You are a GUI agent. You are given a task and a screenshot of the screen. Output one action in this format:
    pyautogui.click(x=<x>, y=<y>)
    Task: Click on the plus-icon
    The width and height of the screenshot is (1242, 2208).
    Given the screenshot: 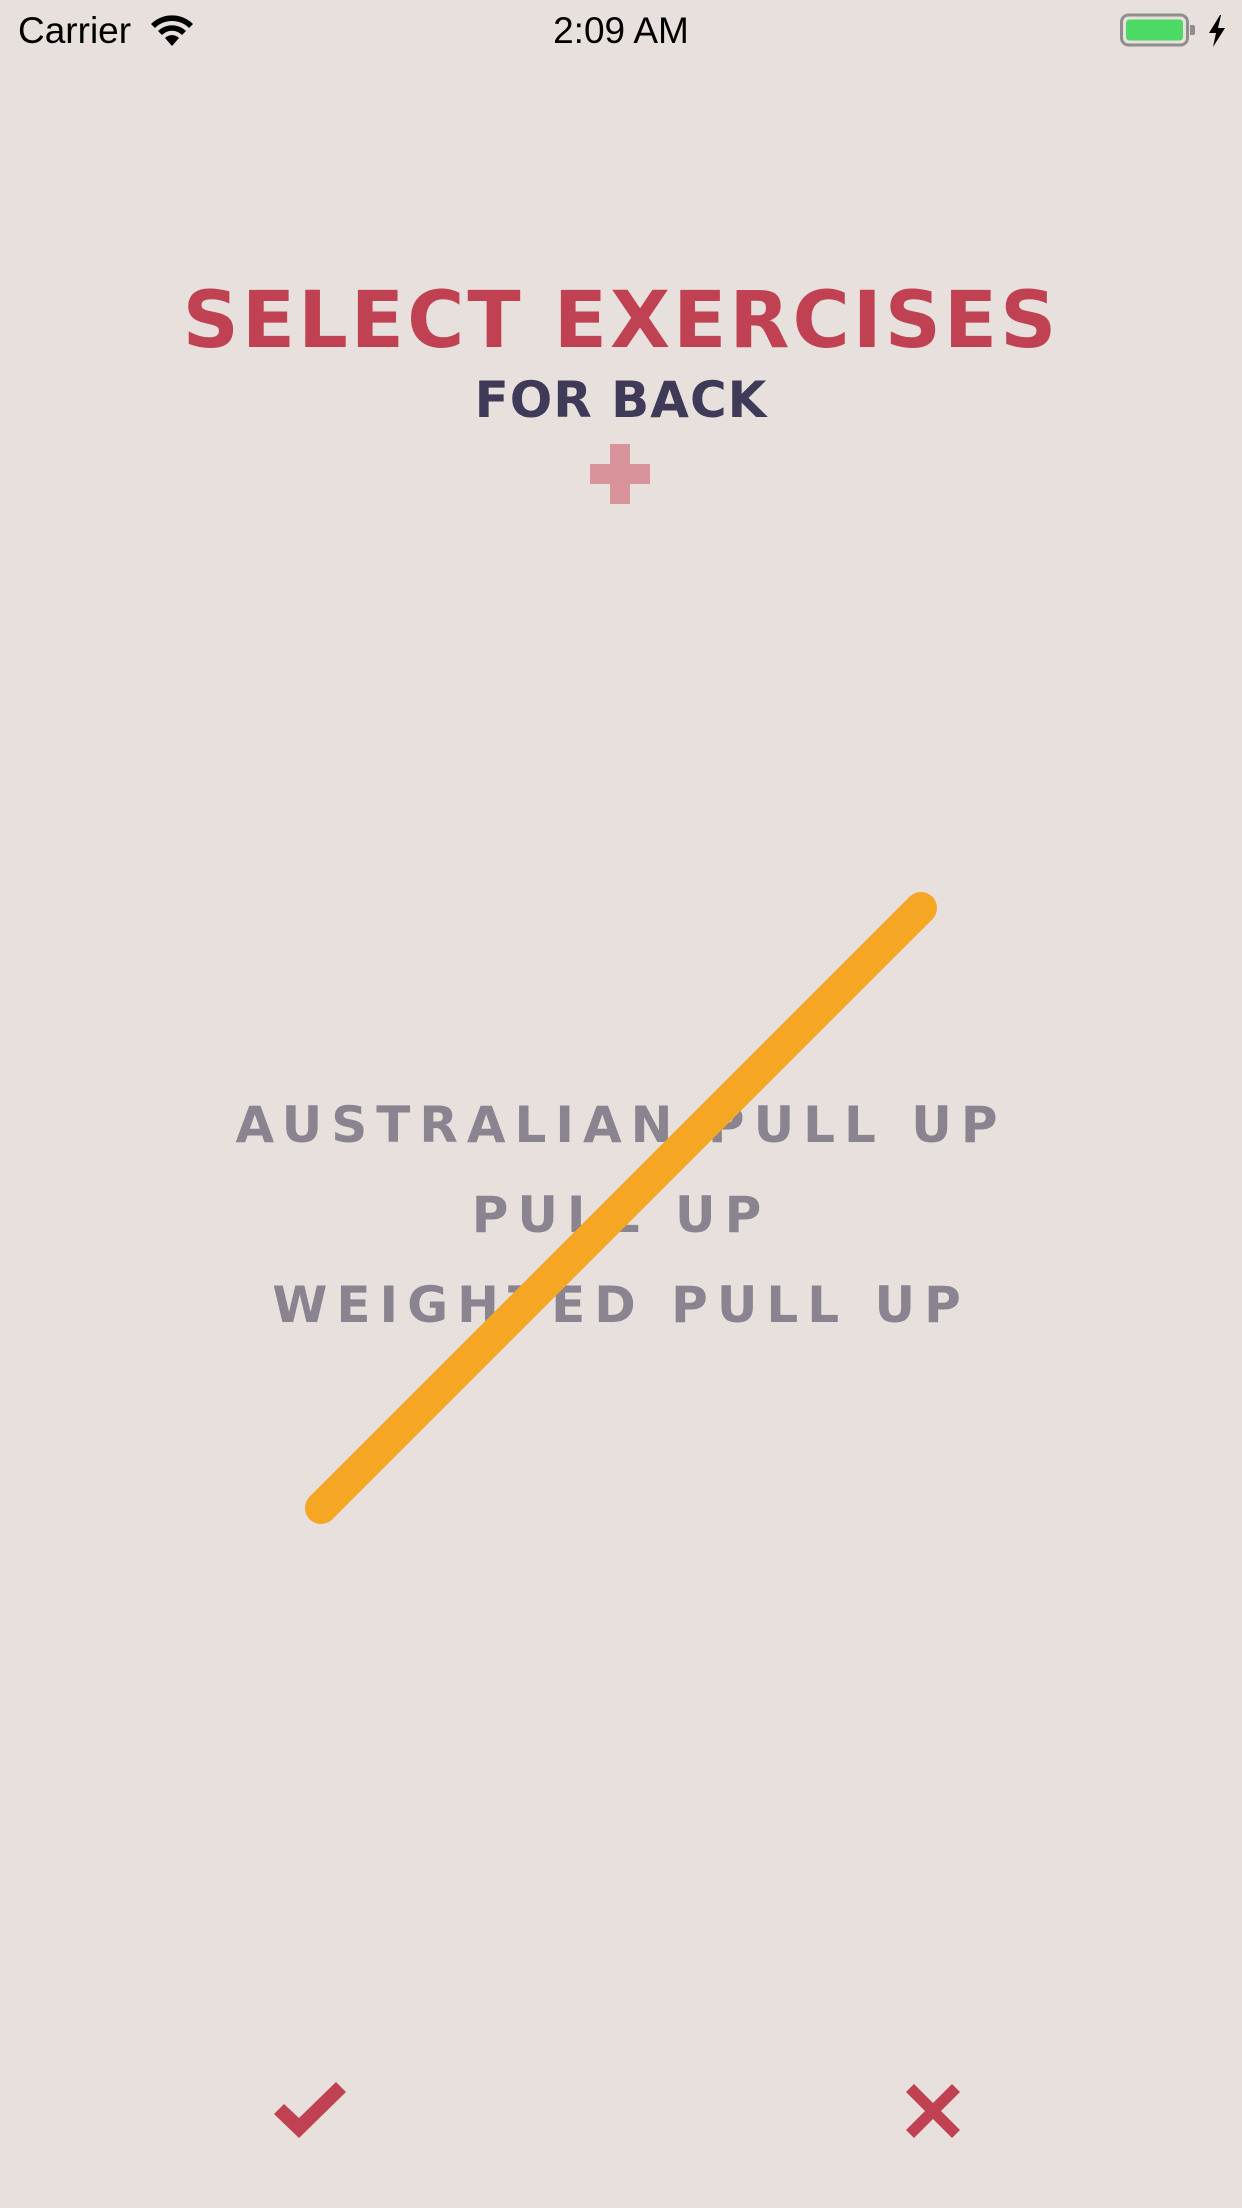 What is the action you would take?
    pyautogui.click(x=620, y=474)
    